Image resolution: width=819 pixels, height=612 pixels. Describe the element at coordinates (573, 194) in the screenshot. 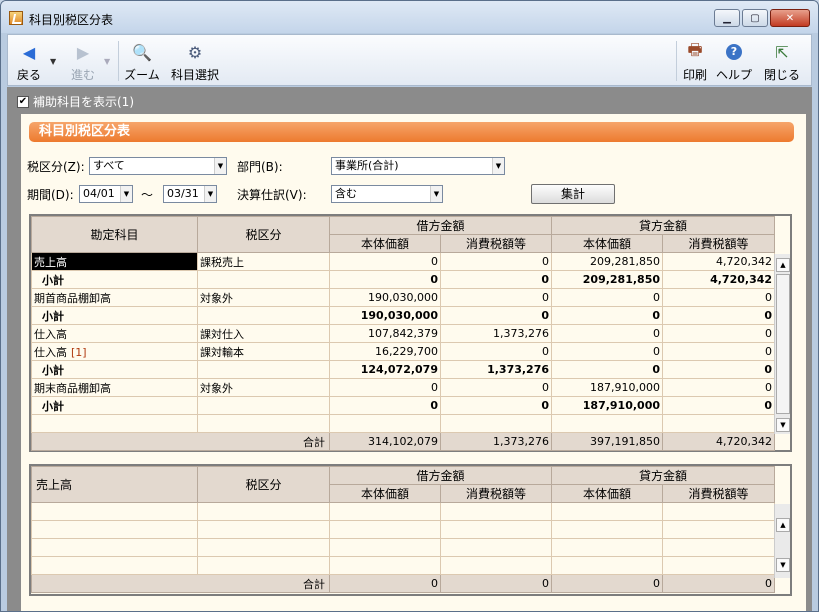

I see `aggregate-button: 集計` at that location.